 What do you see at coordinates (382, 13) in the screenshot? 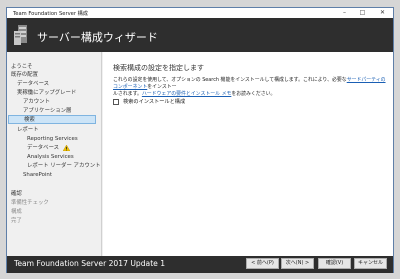
I see `close-button: ✕` at bounding box center [382, 13].